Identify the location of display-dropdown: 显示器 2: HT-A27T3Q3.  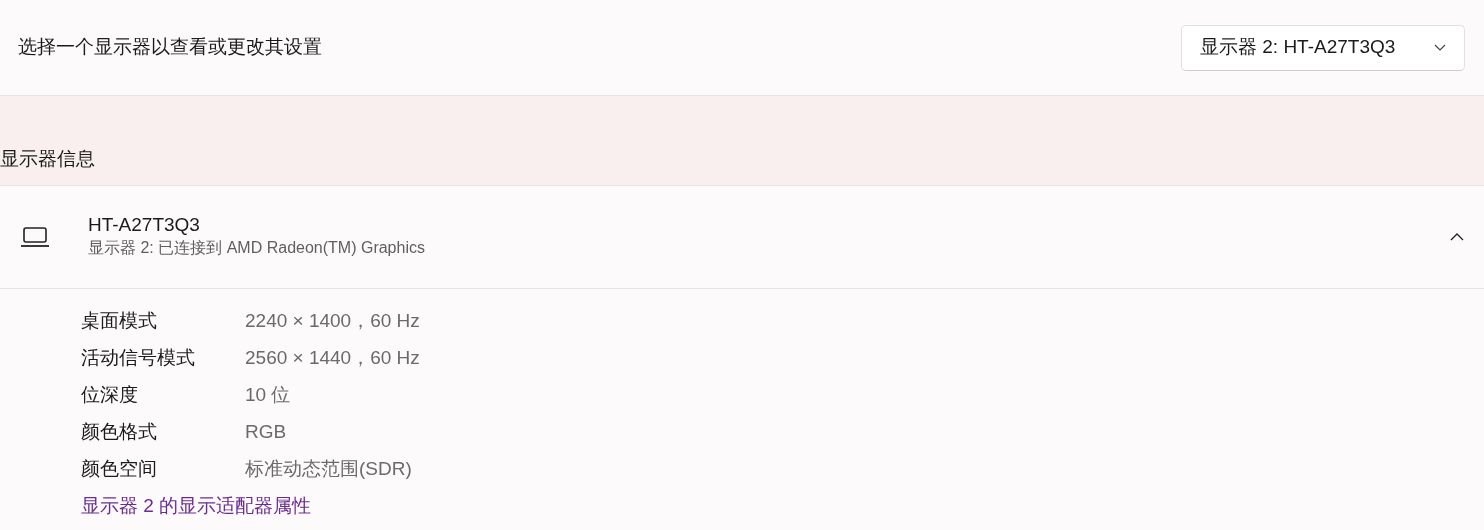
(1323, 47).